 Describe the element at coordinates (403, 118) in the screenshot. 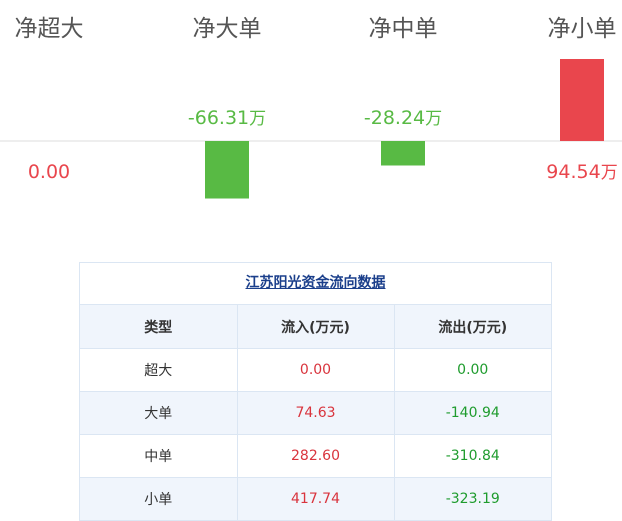

I see `value-label: -28.24万` at that location.